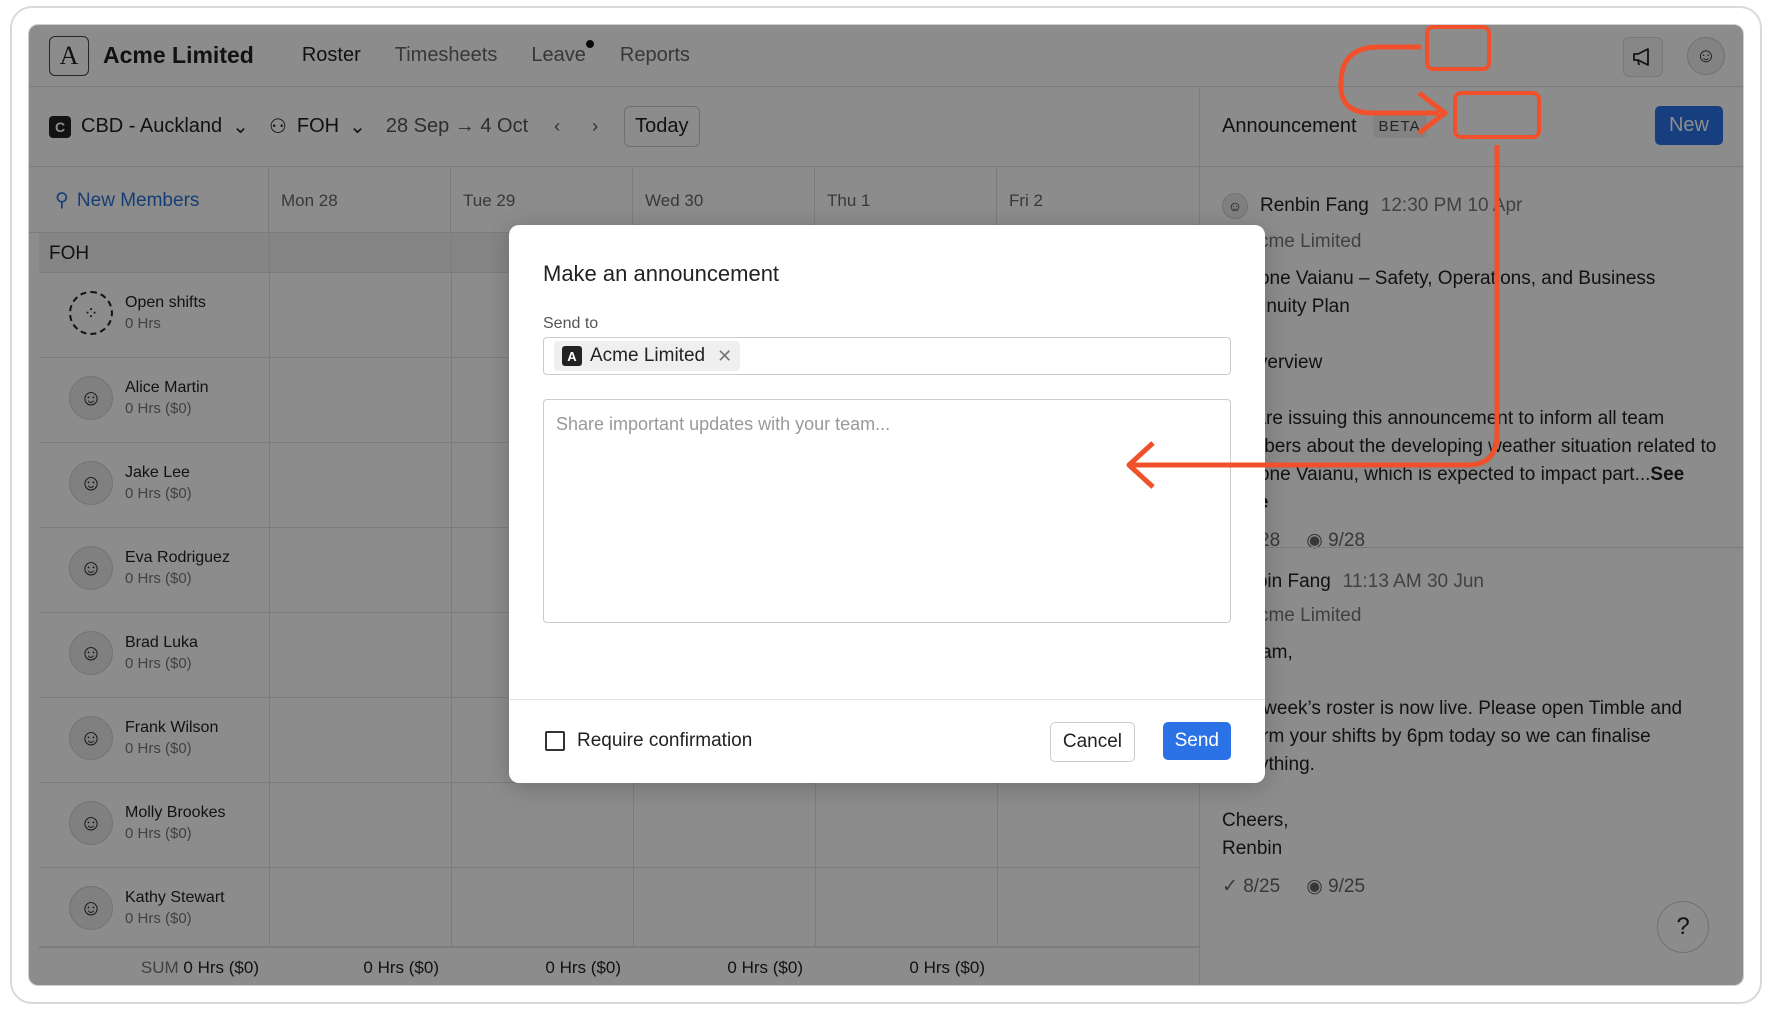  What do you see at coordinates (661, 273) in the screenshot?
I see `modal-title: Make an announcement` at bounding box center [661, 273].